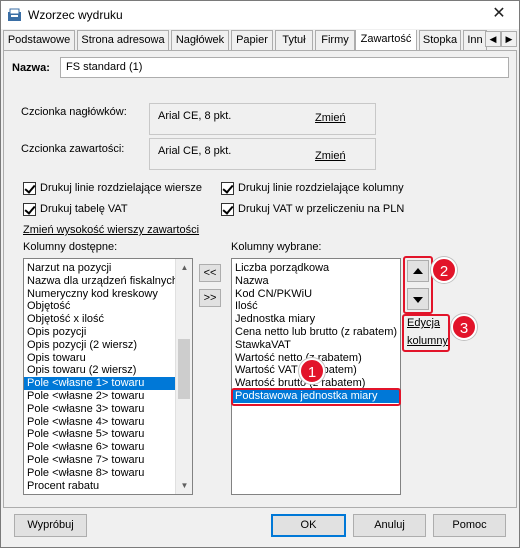  I want to click on list-item: Opis towaru (2 wiersz), so click(99, 370).